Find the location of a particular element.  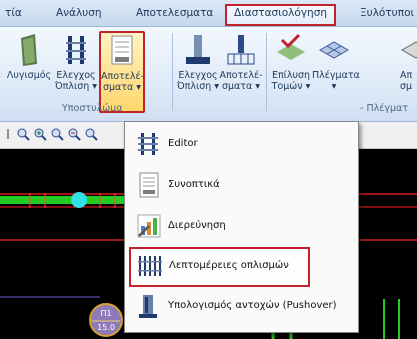

menu-item-investigation-label: Διερεύνηση is located at coordinates (197, 225).